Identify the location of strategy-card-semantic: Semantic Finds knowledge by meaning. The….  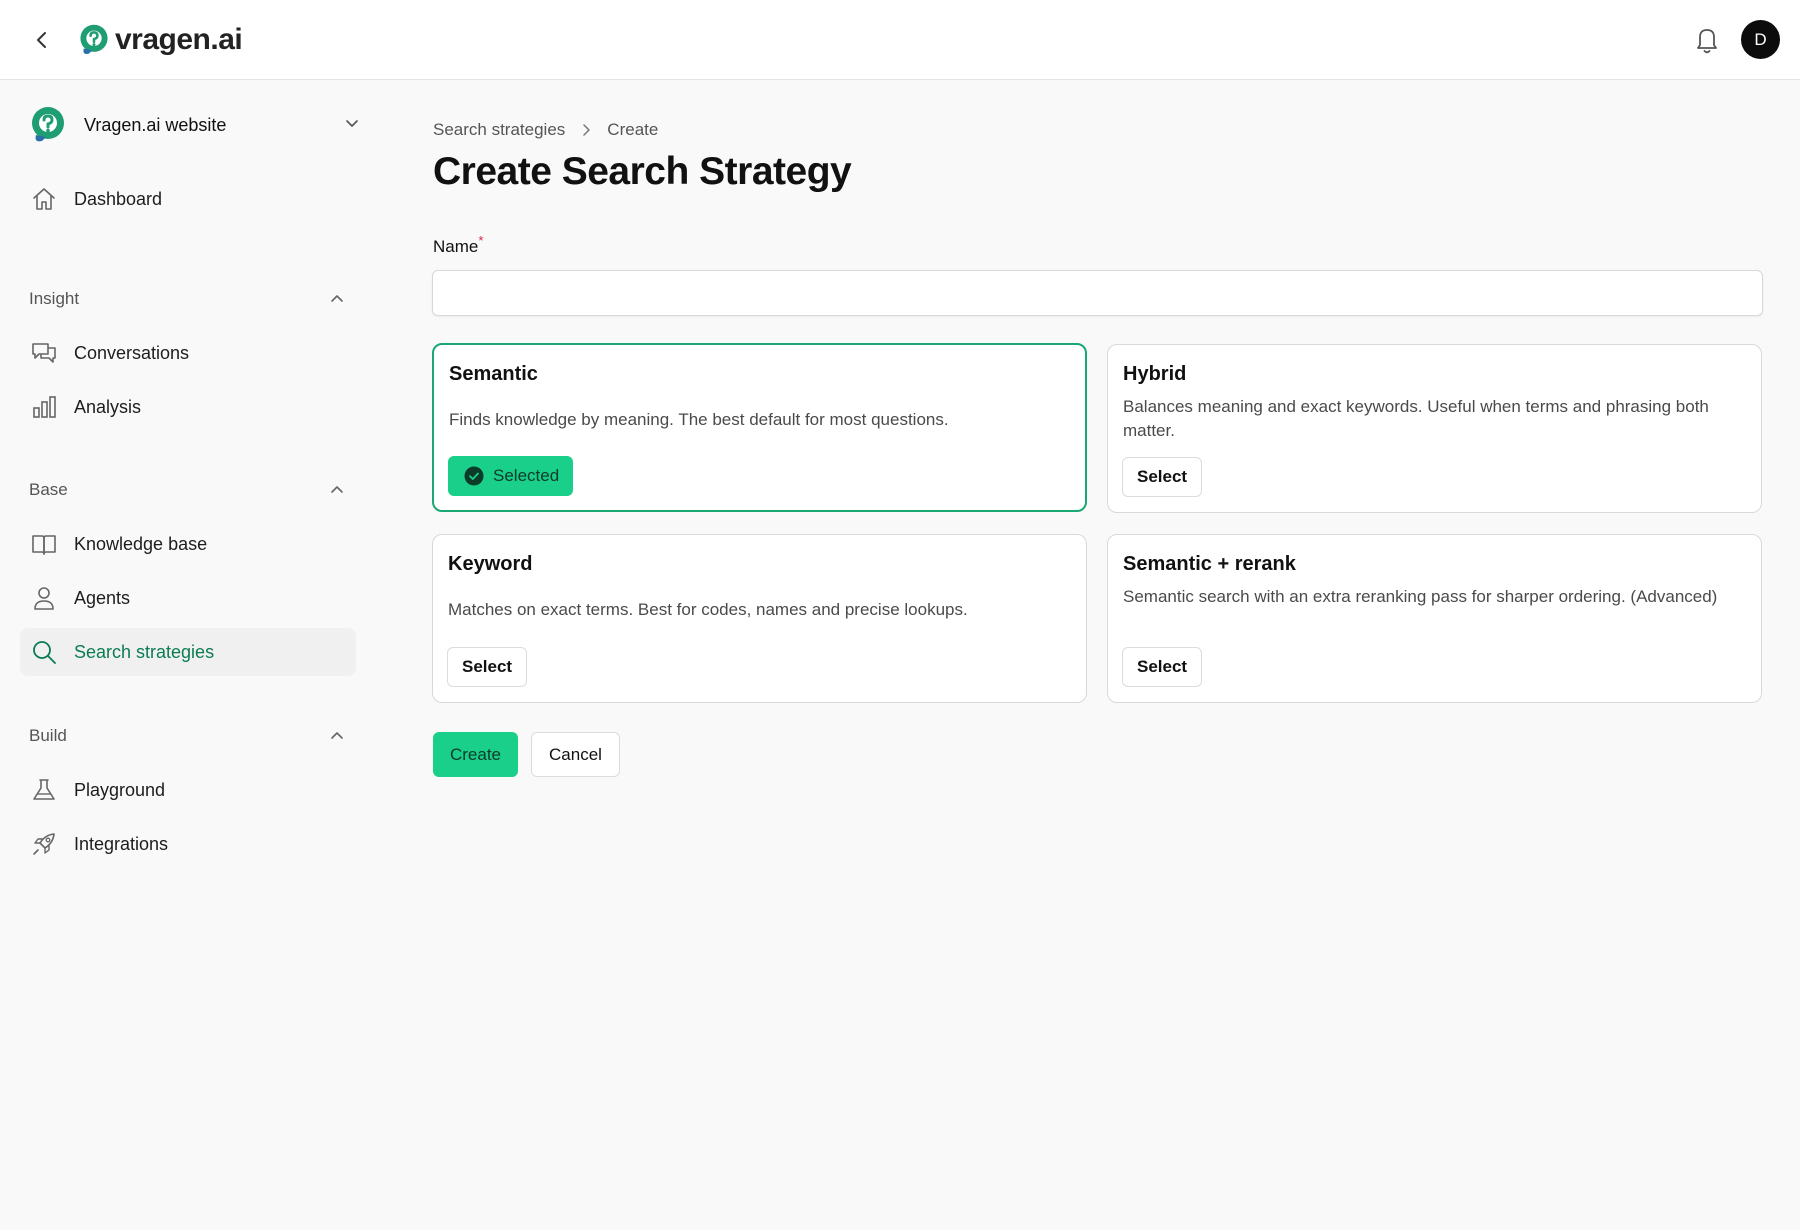
(759, 427).